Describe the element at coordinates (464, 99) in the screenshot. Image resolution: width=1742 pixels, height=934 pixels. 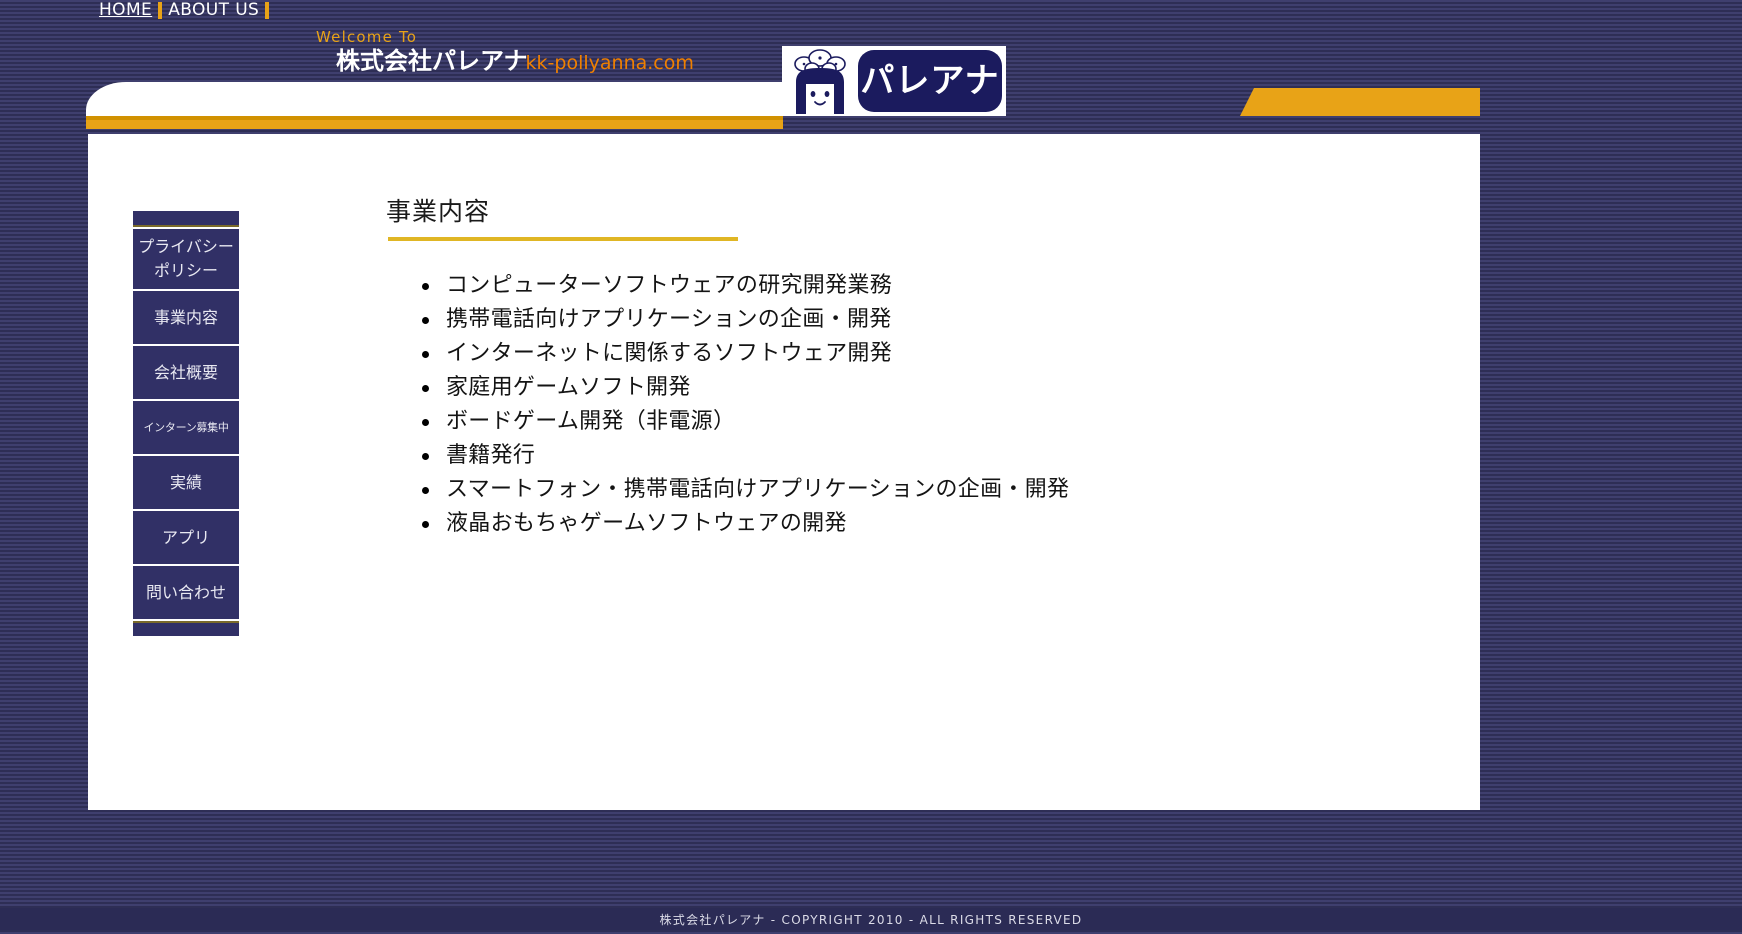
I see `train-body-shape` at that location.